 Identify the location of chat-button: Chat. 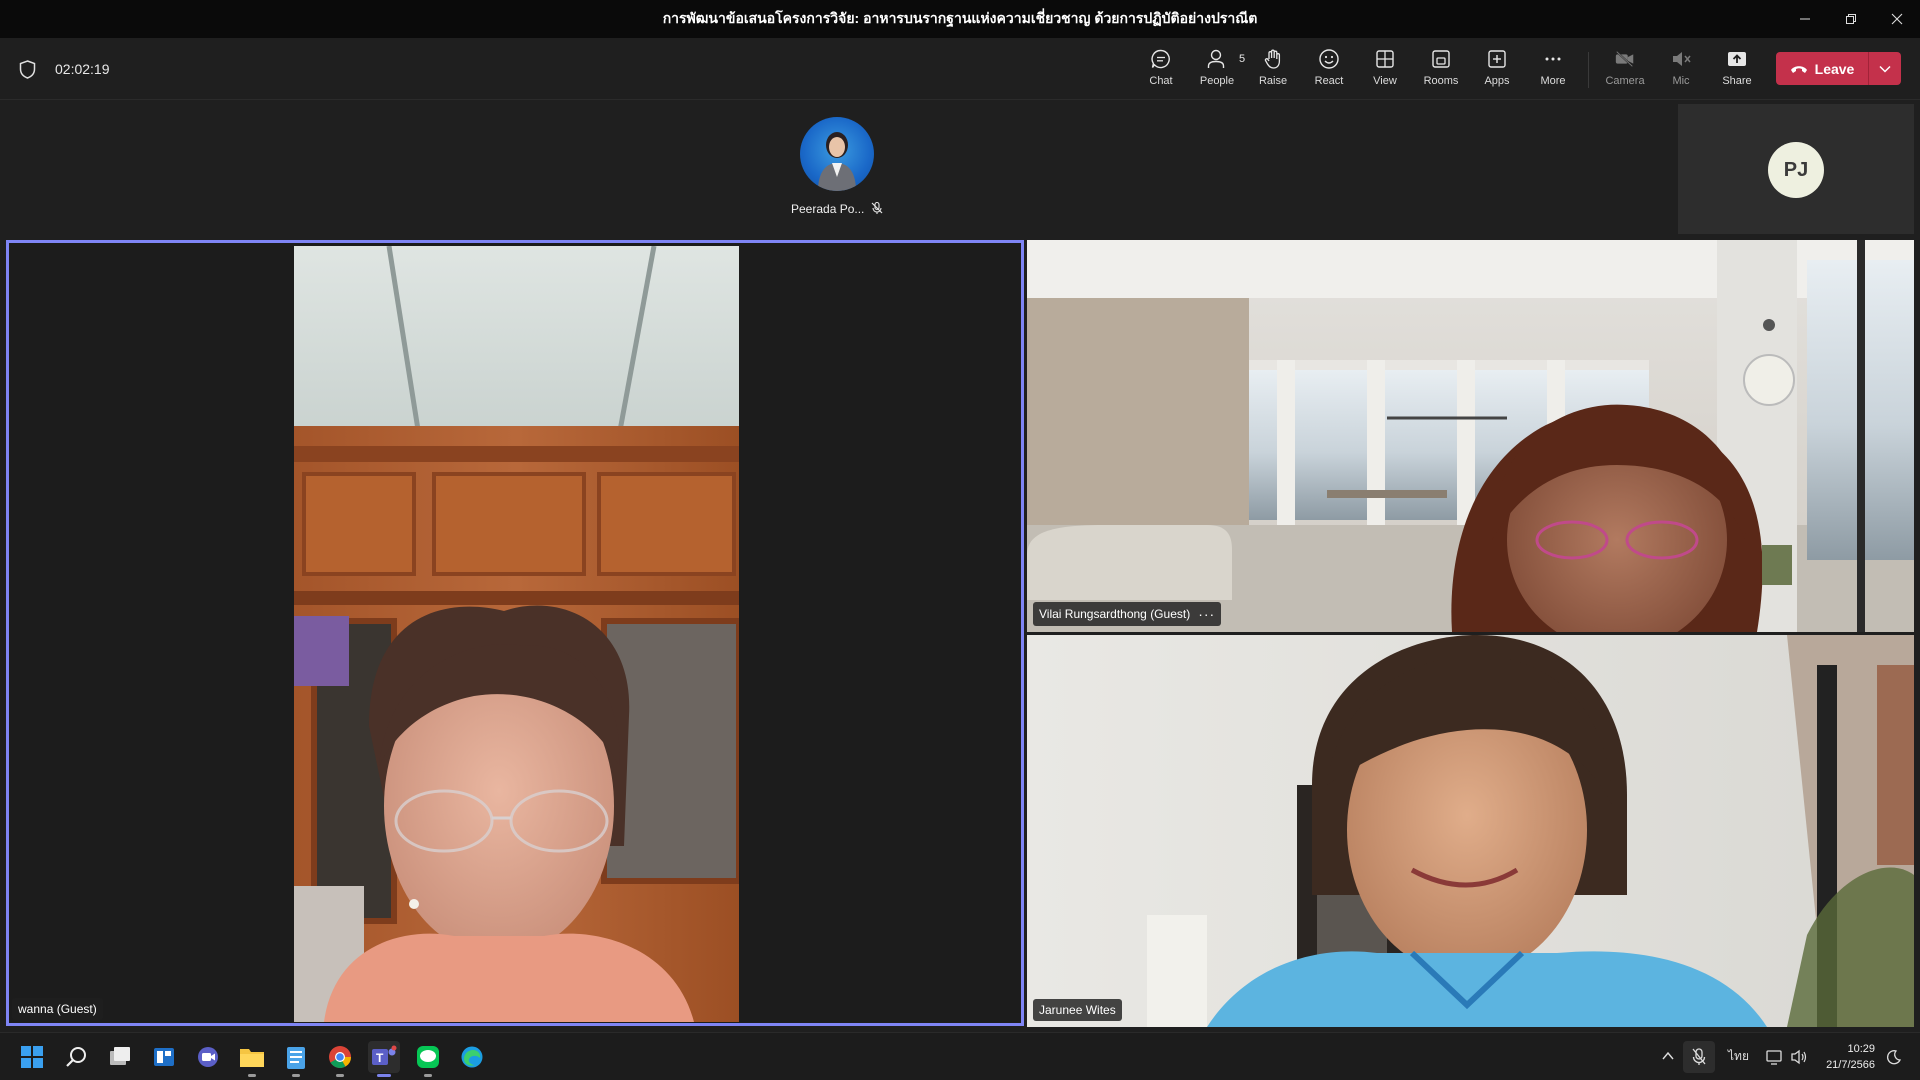
(1161, 70).